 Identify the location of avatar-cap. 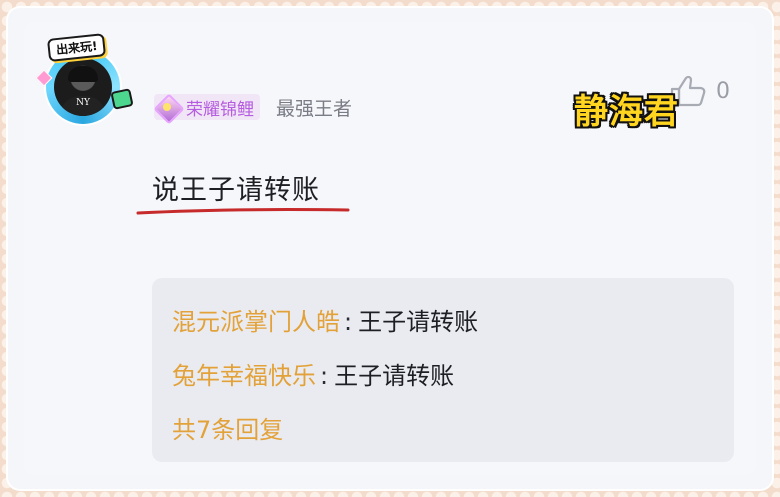
(83, 74).